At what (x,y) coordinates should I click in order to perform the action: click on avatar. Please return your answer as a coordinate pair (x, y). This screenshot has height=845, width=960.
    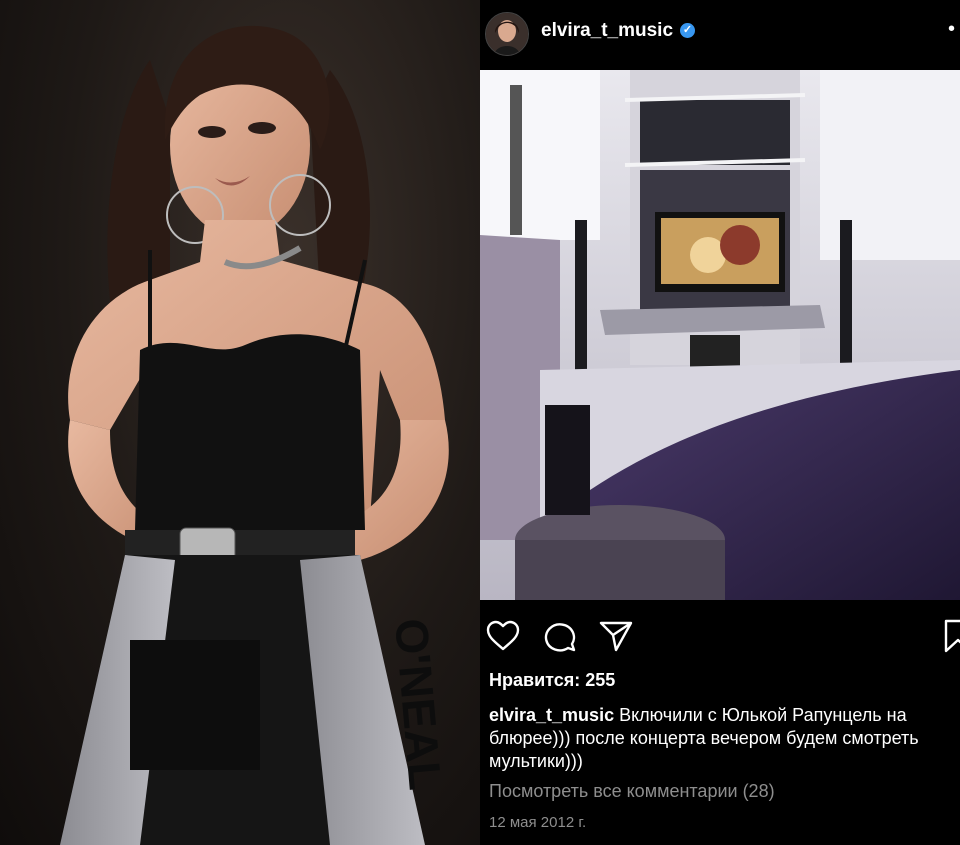
    Looking at the image, I should click on (507, 34).